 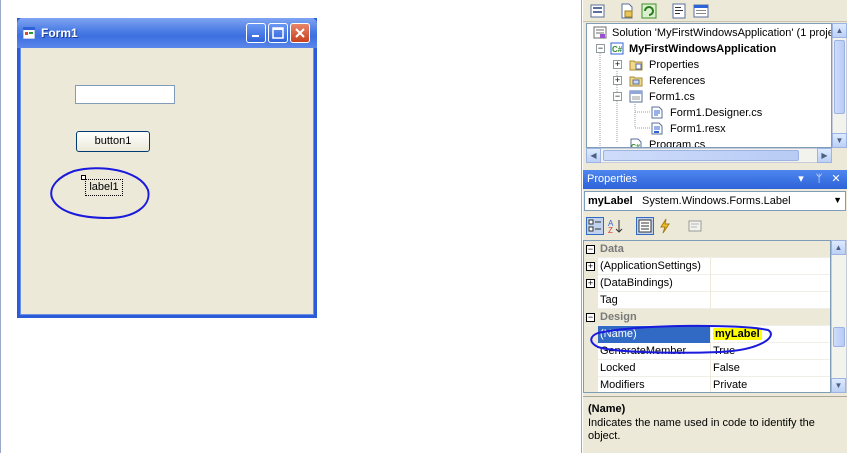 I want to click on svg-text: Z, so click(x=610, y=230).